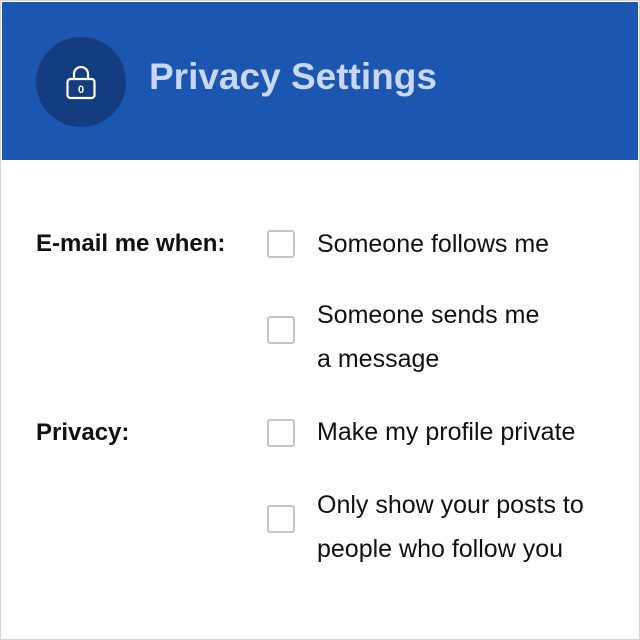 This screenshot has height=640, width=640. What do you see at coordinates (83, 432) in the screenshot?
I see `privacy-section-label: Privacy:` at bounding box center [83, 432].